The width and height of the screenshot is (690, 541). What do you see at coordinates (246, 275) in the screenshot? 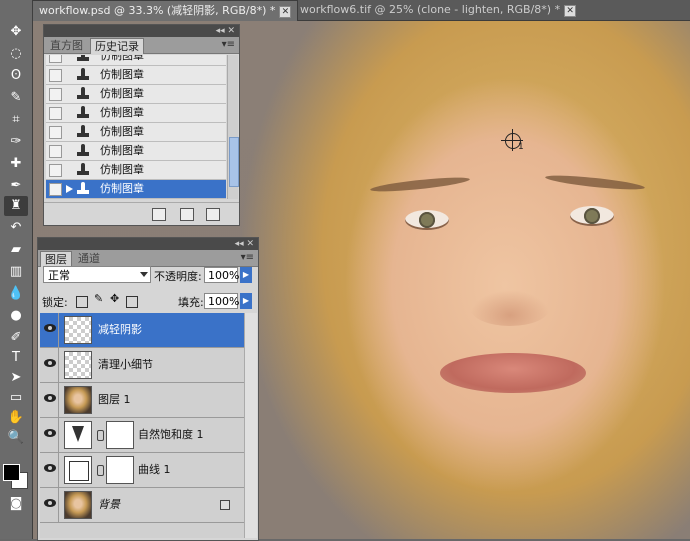
I see `opacity-slider-arrow-icon: ▶` at bounding box center [246, 275].